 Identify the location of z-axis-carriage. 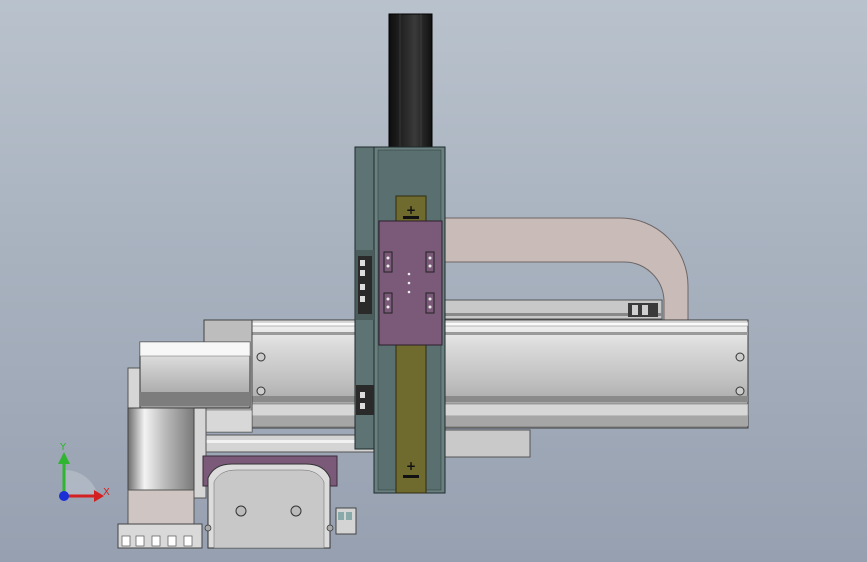
(410, 283).